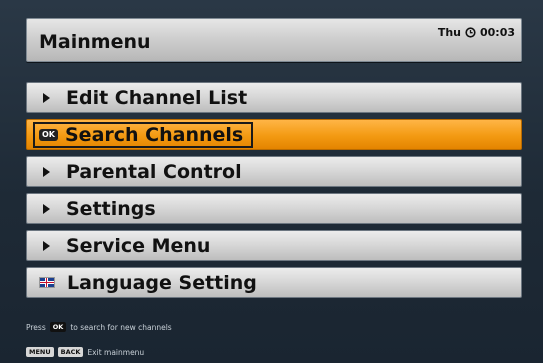 This screenshot has height=363, width=543. Describe the element at coordinates (497, 32) in the screenshot. I see `time-label: 00:03` at that location.